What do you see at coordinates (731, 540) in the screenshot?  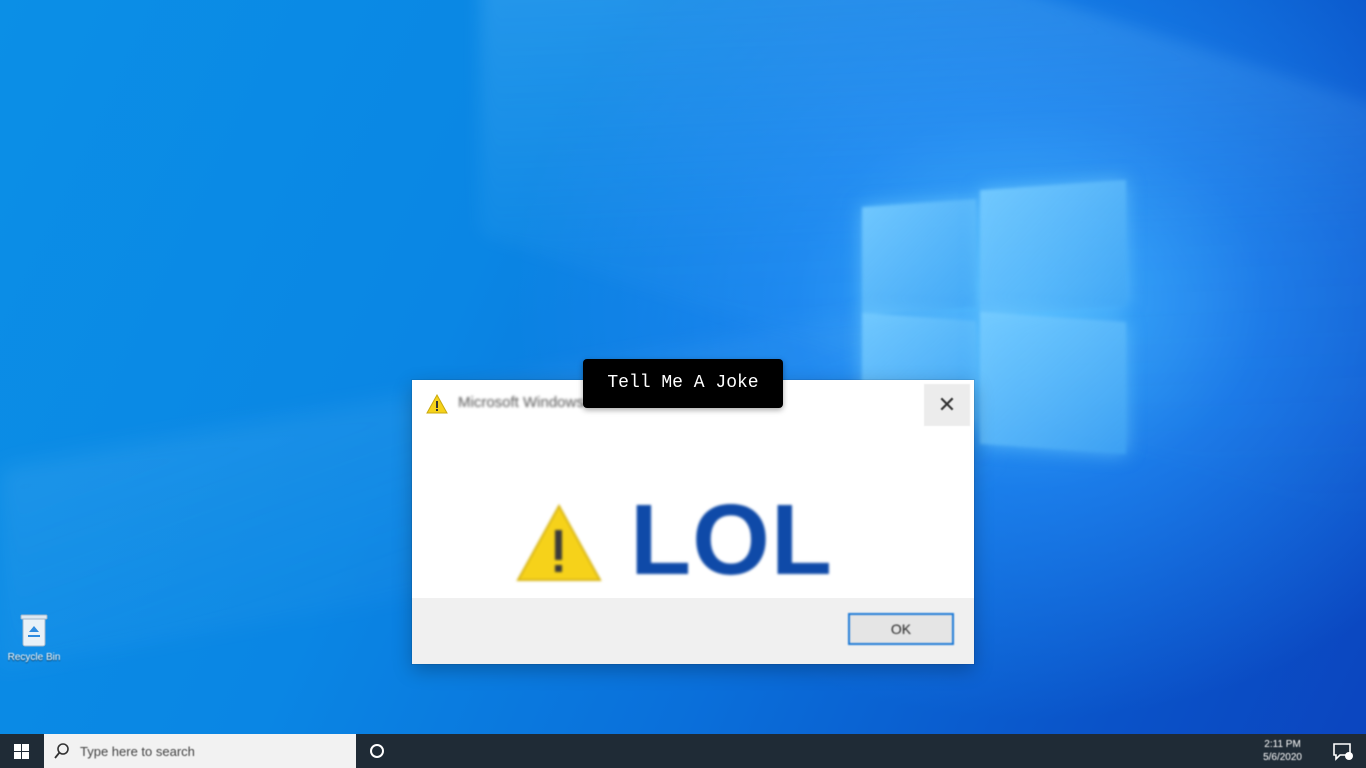 I see `dialog-message: LOL` at bounding box center [731, 540].